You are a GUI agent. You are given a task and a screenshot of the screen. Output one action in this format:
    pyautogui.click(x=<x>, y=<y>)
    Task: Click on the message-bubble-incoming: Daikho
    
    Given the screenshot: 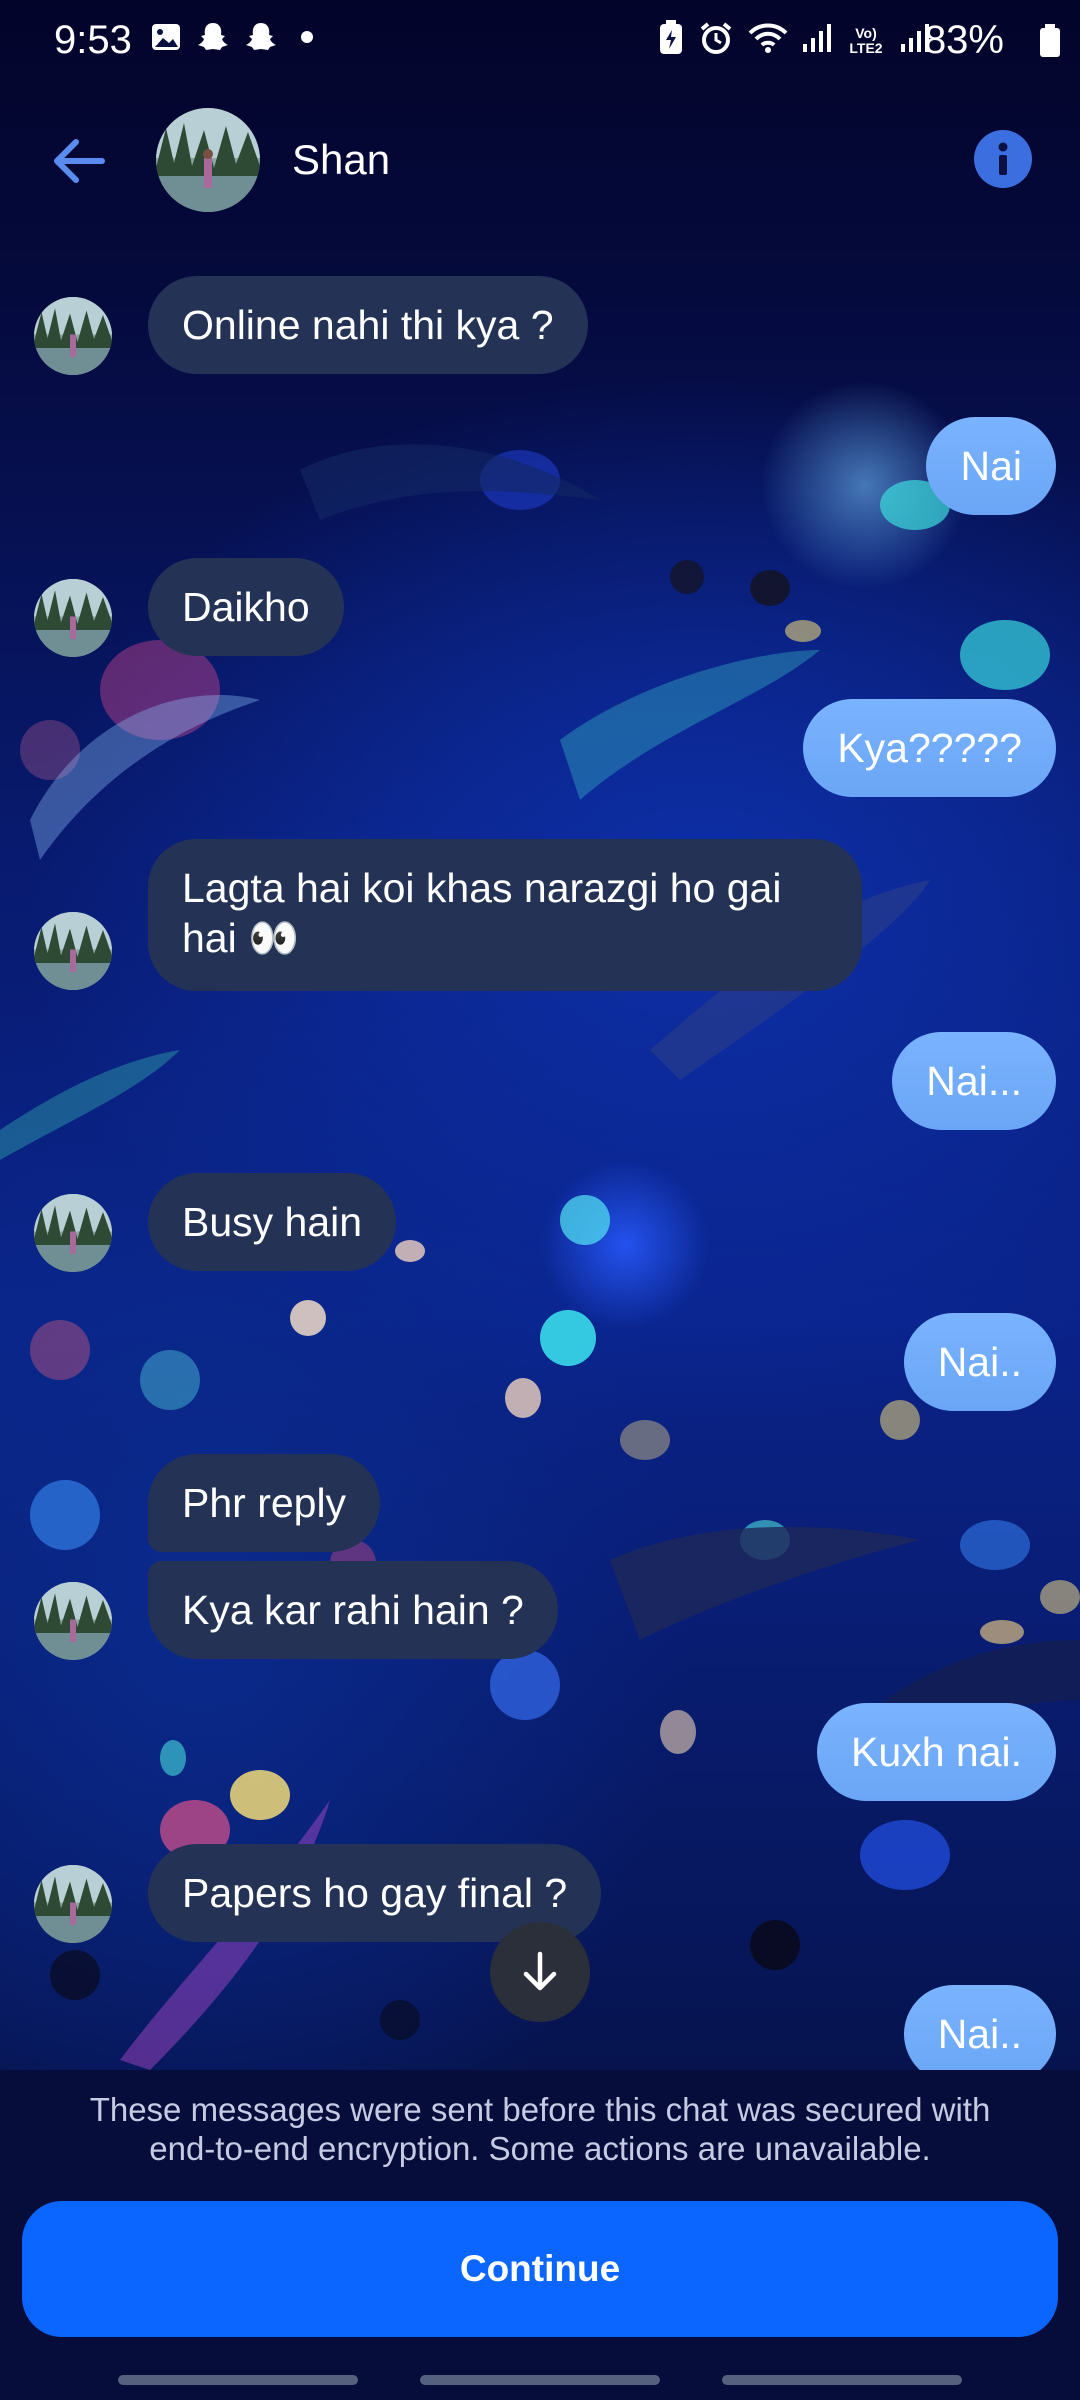 What is the action you would take?
    pyautogui.click(x=246, y=607)
    